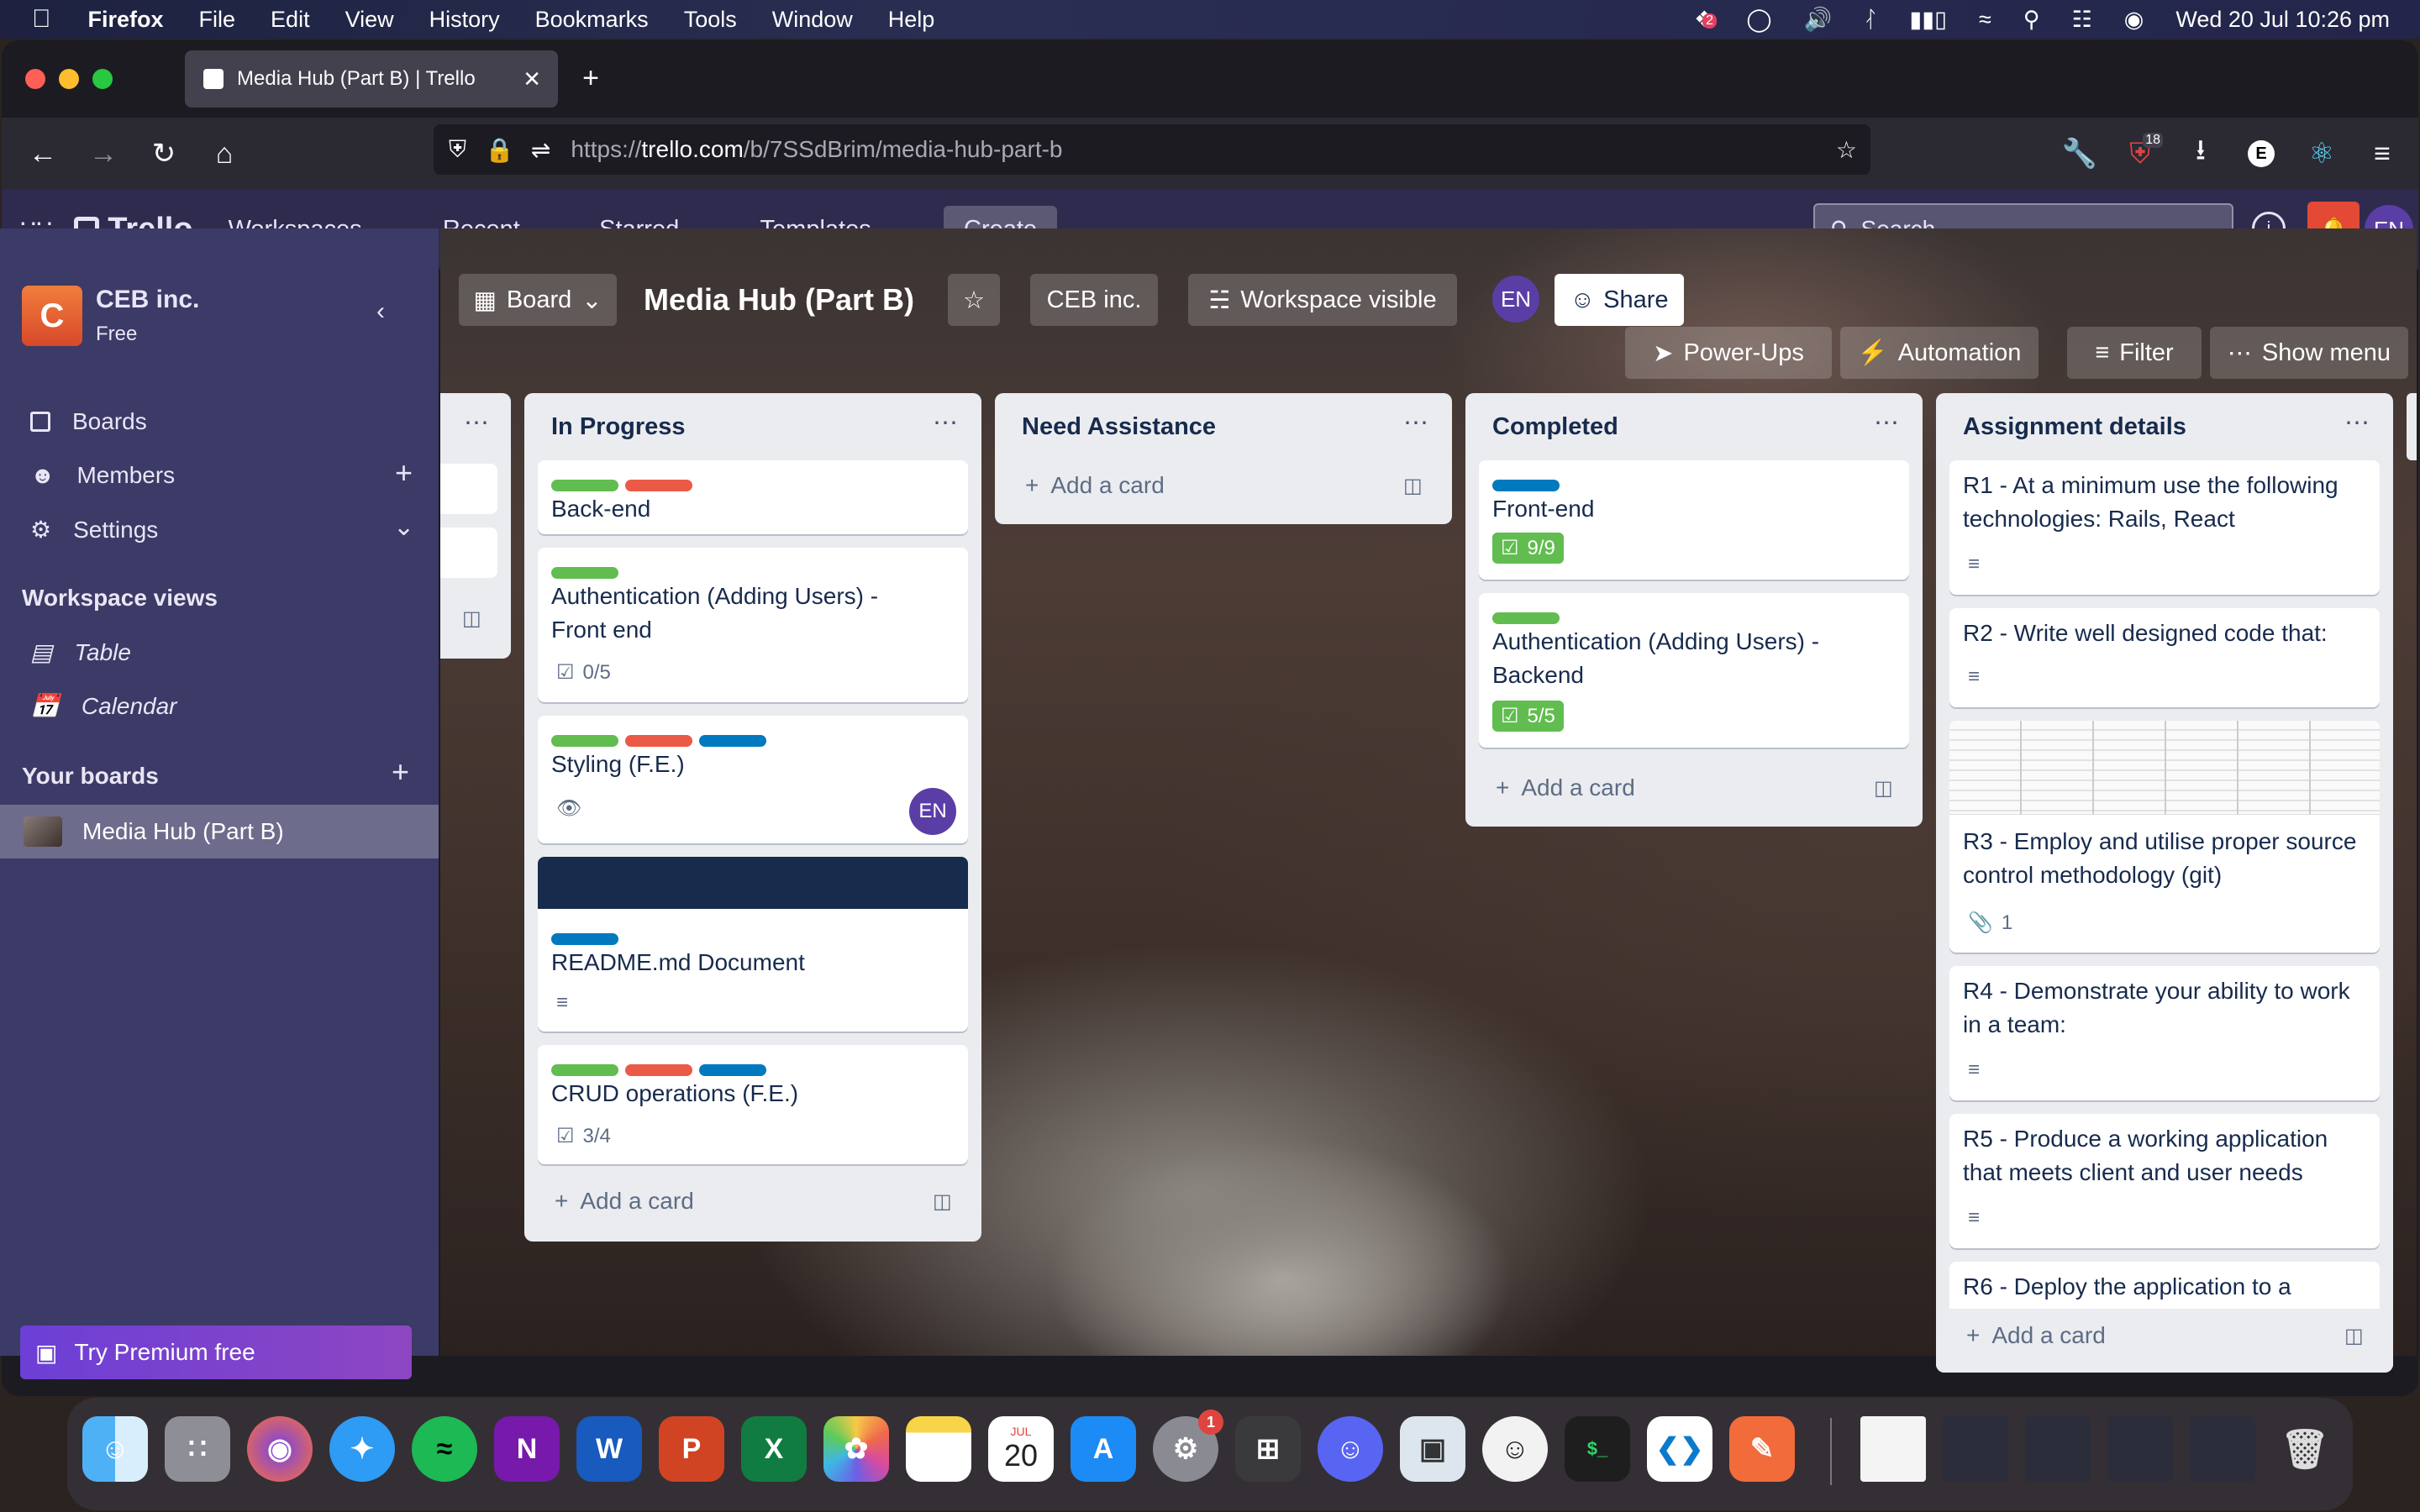 Image resolution: width=2420 pixels, height=1512 pixels. What do you see at coordinates (499, 150) in the screenshot?
I see `lock-icon: 🔒` at bounding box center [499, 150].